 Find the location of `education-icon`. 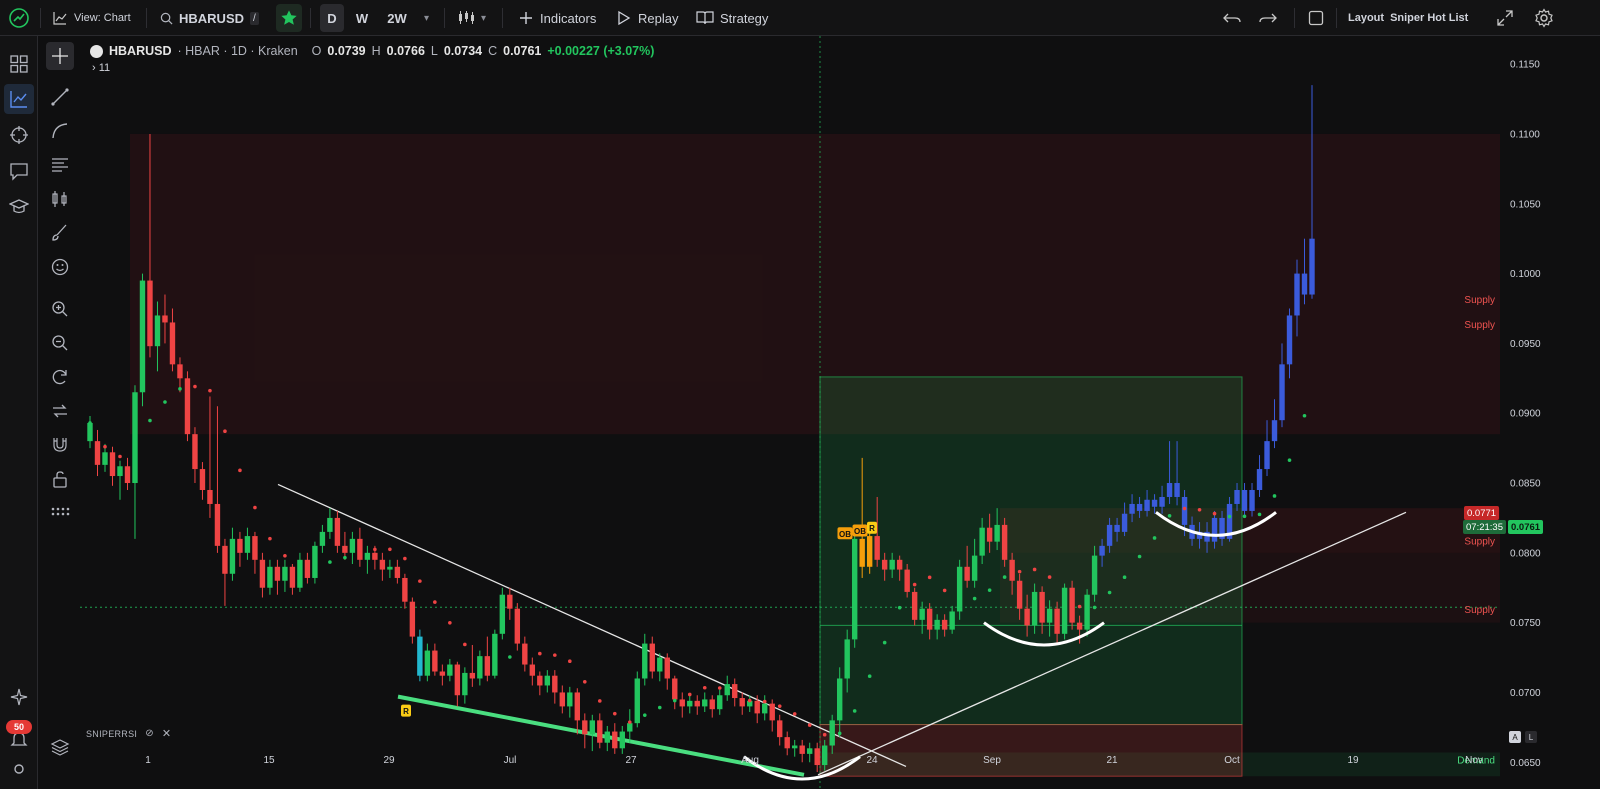

education-icon is located at coordinates (19, 207).